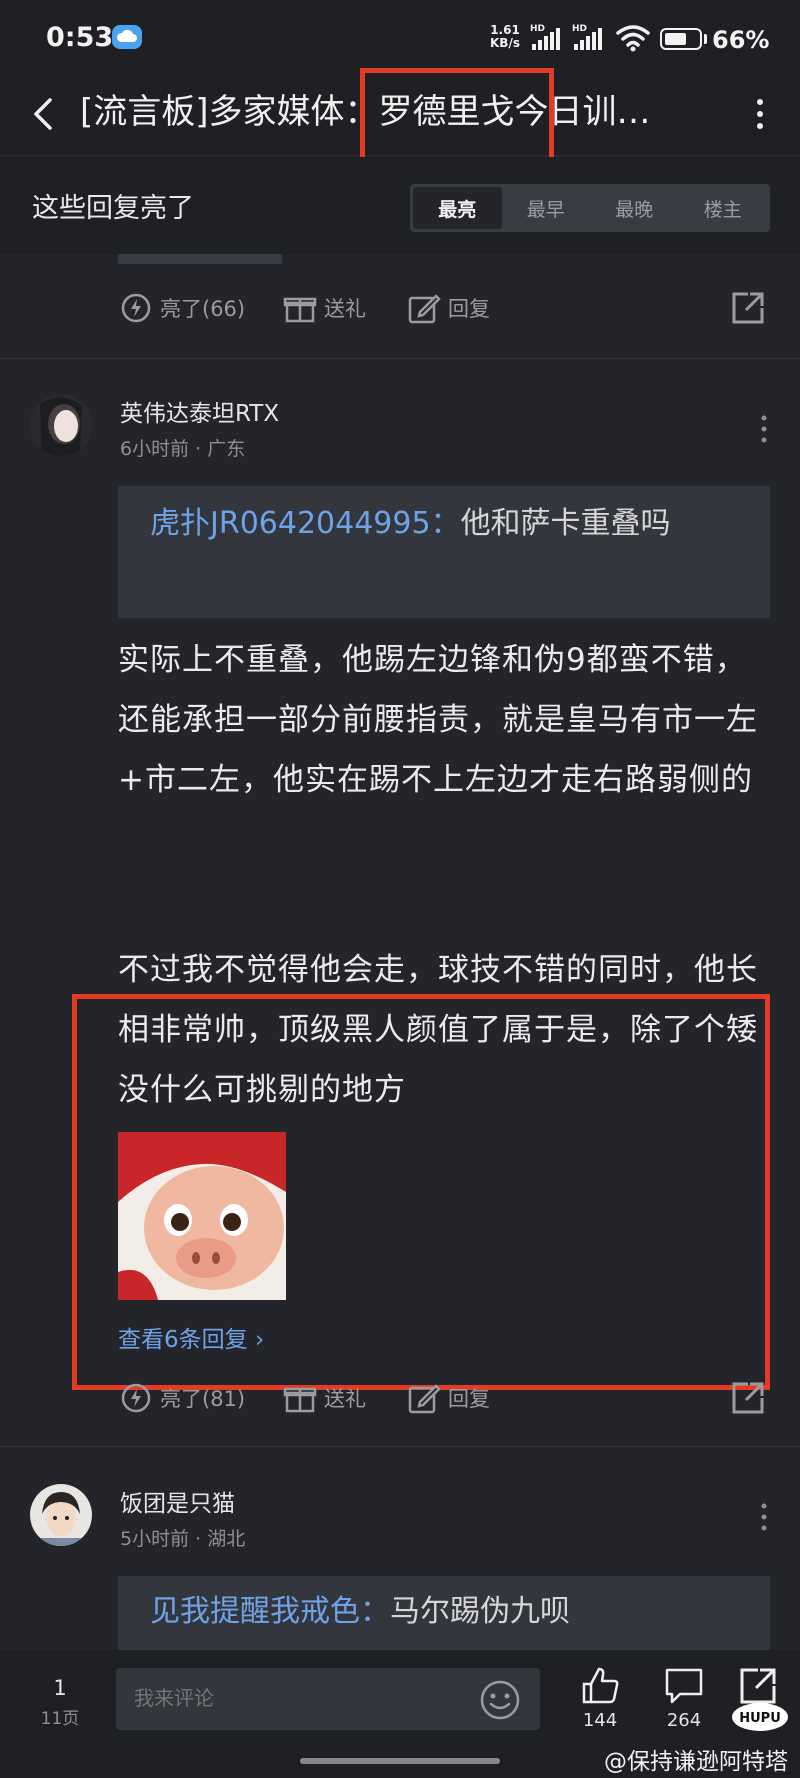 The height and width of the screenshot is (1778, 800). I want to click on quoted-user: 见我提醒我戒色：, so click(270, 1611).